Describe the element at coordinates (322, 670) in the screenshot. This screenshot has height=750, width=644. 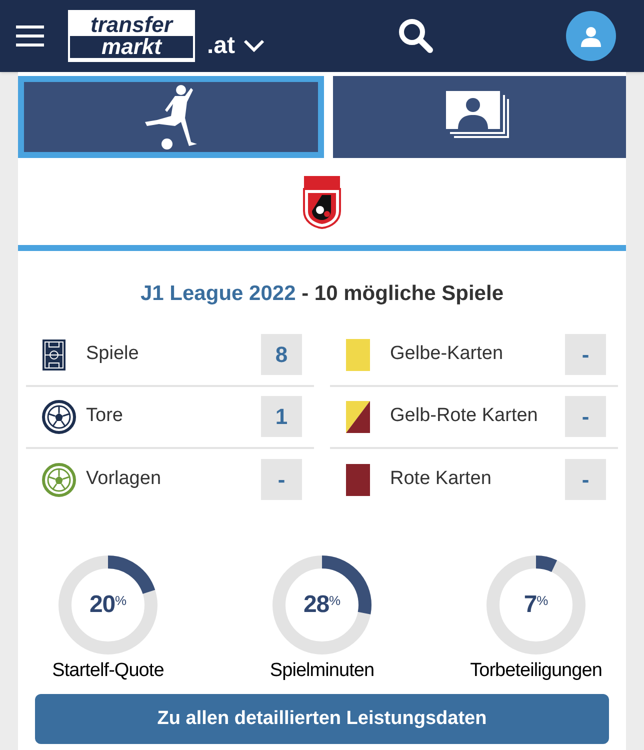
I see `gauge-label: Spielminuten` at that location.